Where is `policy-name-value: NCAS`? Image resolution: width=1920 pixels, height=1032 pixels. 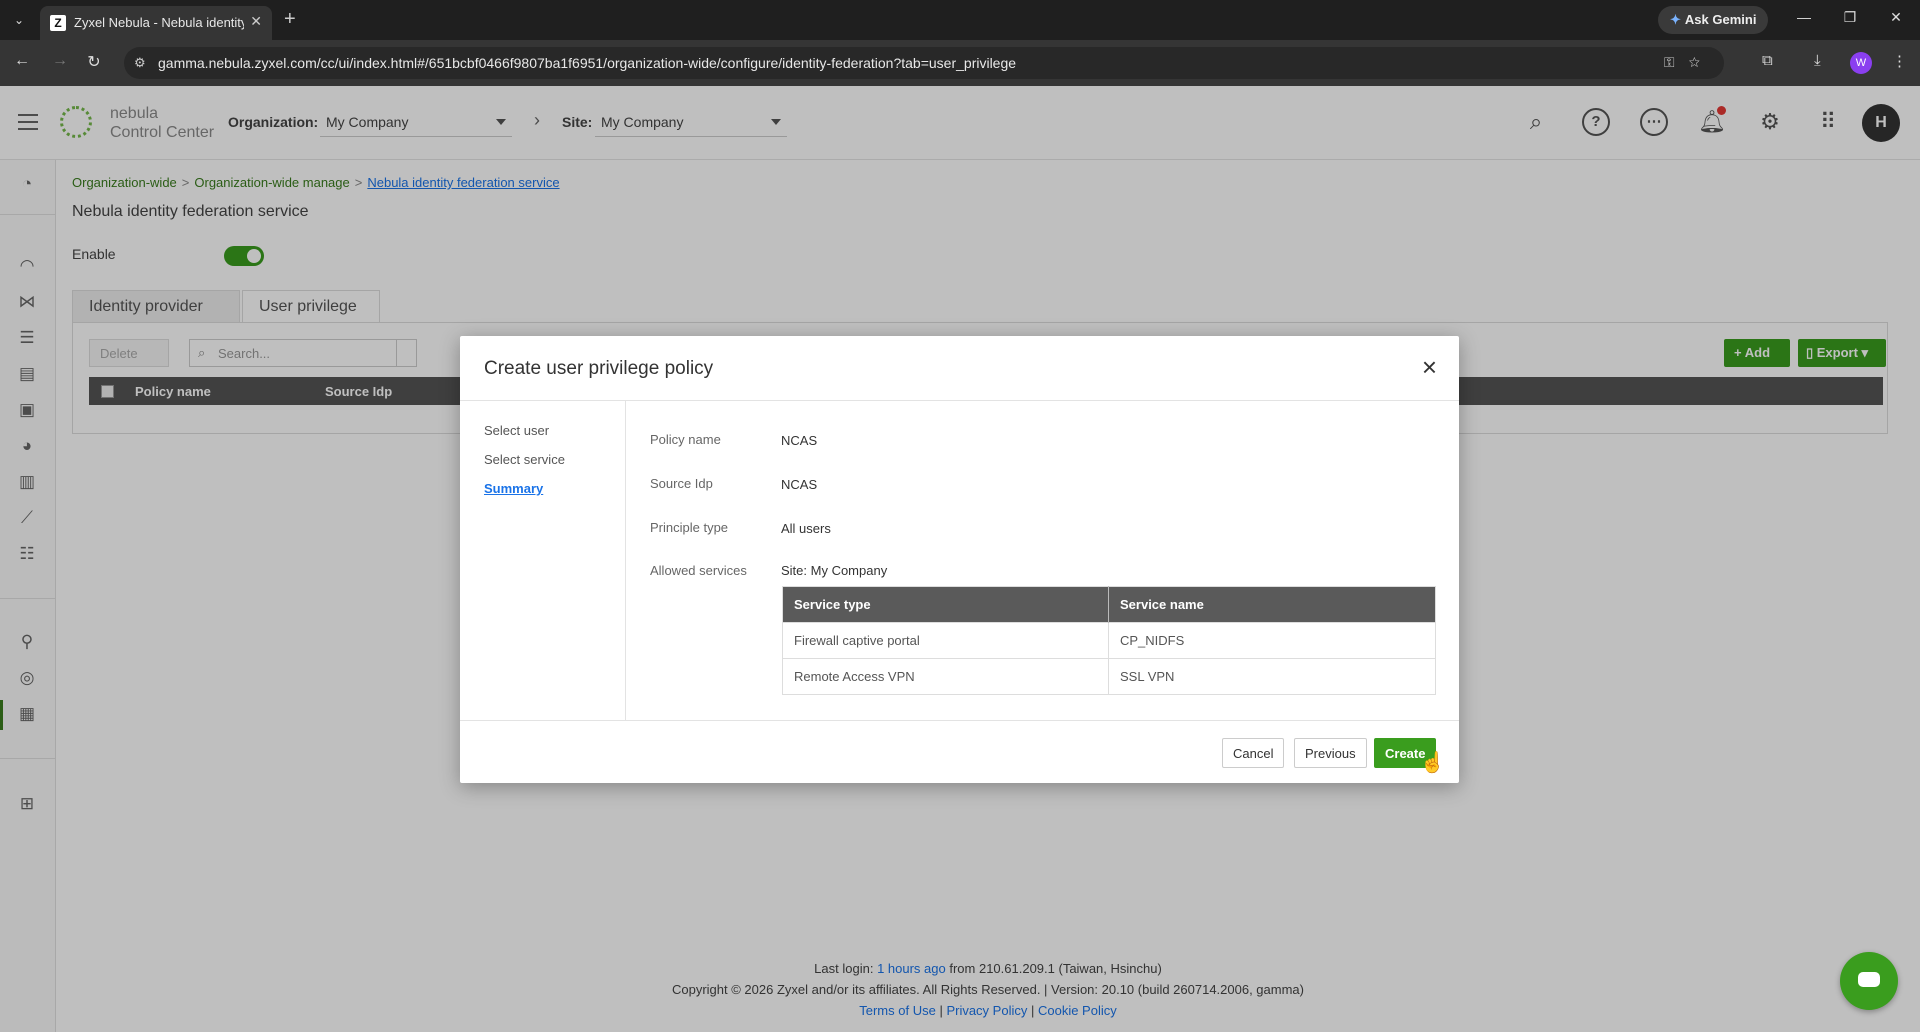 policy-name-value: NCAS is located at coordinates (799, 440).